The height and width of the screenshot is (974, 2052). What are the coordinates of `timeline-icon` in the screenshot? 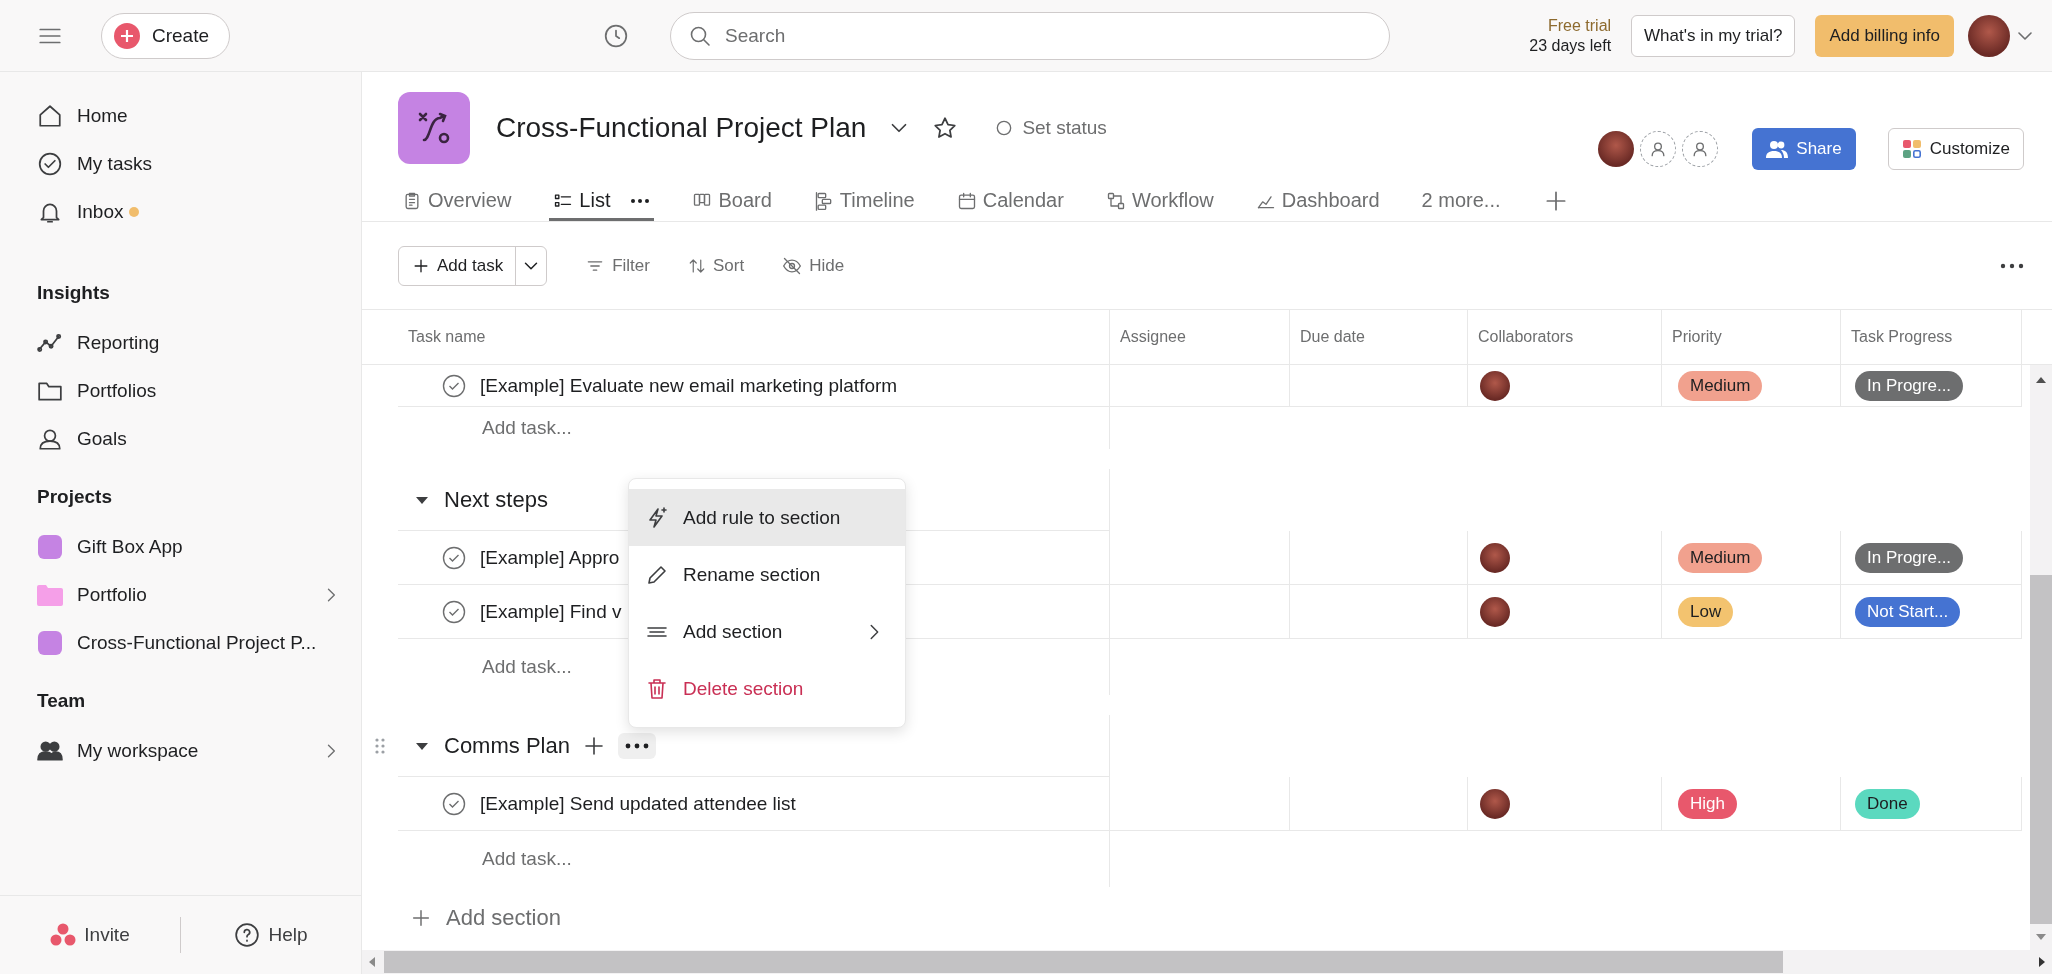 It's located at (823, 200).